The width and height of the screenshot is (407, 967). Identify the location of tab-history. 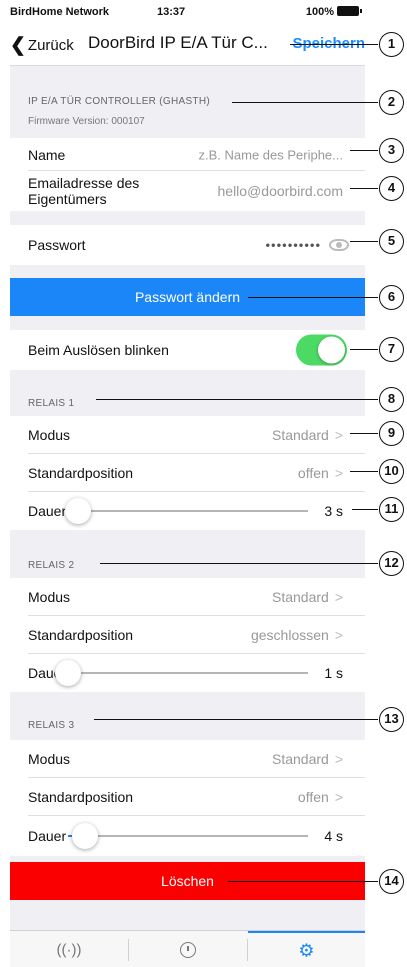
(188, 949).